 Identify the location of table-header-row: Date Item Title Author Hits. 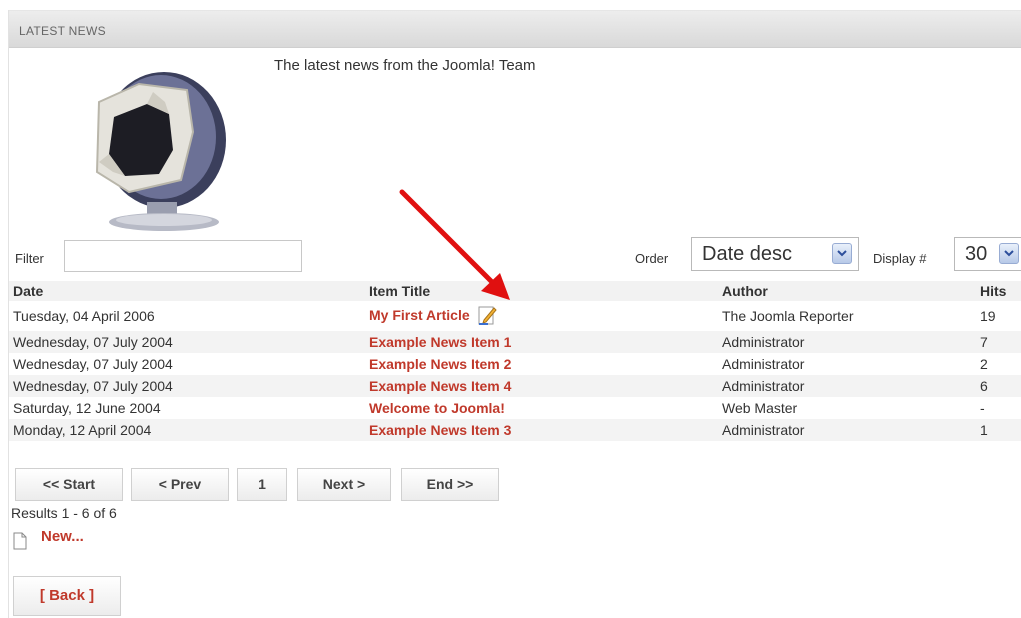
(515, 291).